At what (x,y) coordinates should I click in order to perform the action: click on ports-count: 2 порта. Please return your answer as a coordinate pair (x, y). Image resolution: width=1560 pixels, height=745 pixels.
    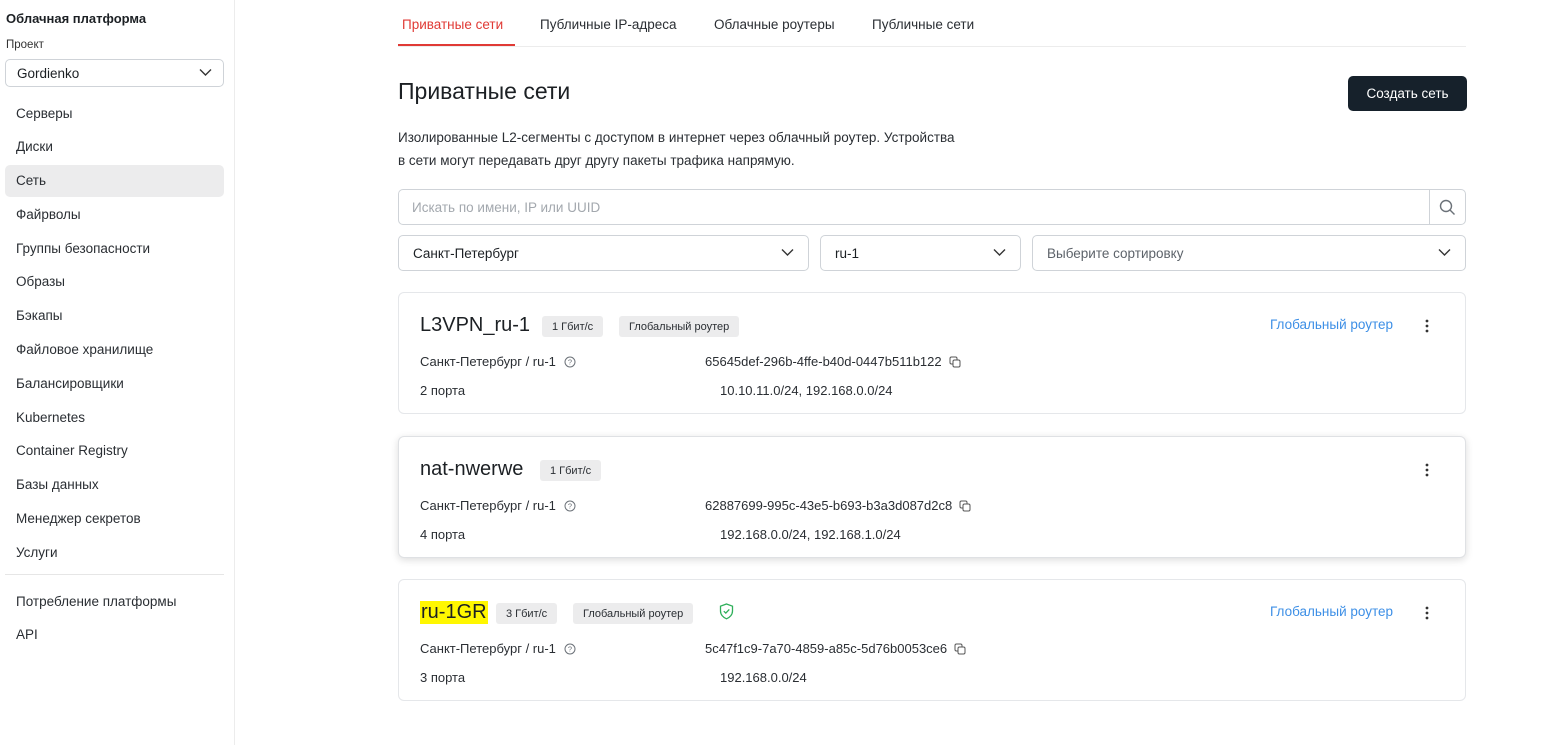
    Looking at the image, I should click on (443, 390).